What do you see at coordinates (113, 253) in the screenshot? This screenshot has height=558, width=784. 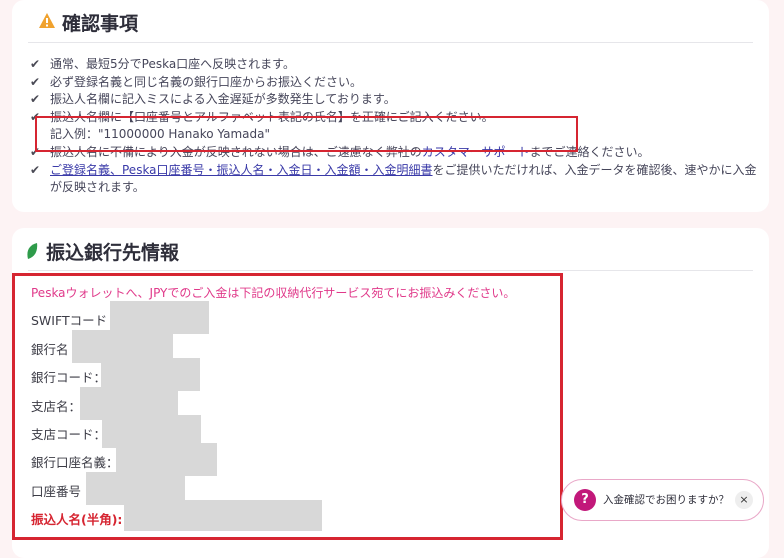 I see `bank-title: 振込銀行先情報` at bounding box center [113, 253].